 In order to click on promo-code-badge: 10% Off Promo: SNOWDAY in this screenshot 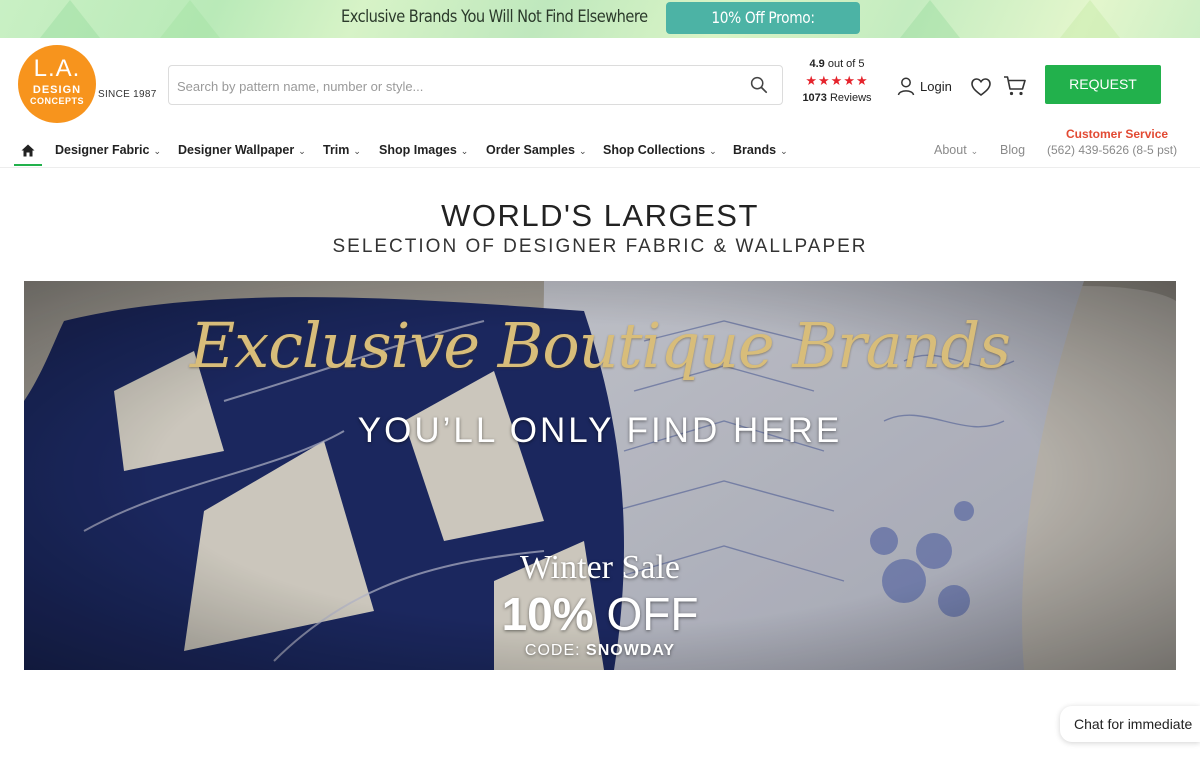, I will do `click(763, 18)`.